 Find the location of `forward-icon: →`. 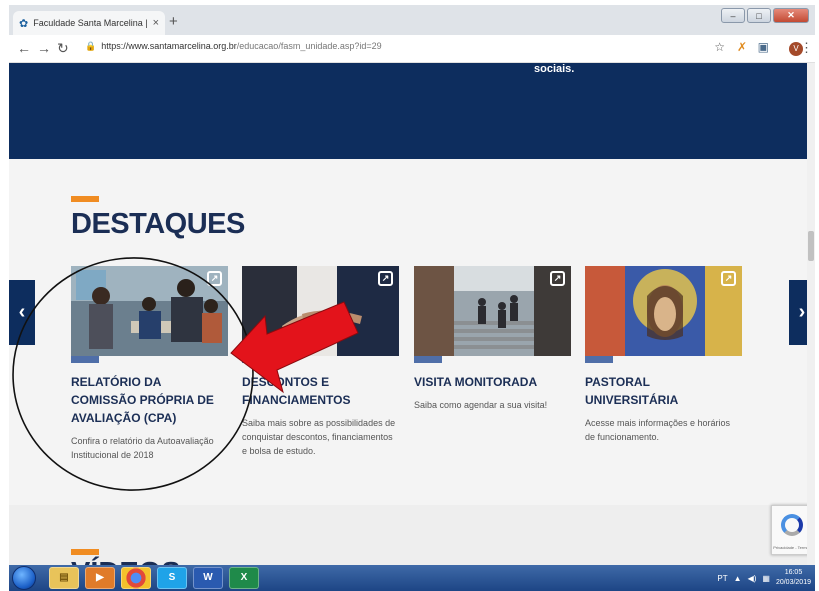

forward-icon: → is located at coordinates (44, 48).